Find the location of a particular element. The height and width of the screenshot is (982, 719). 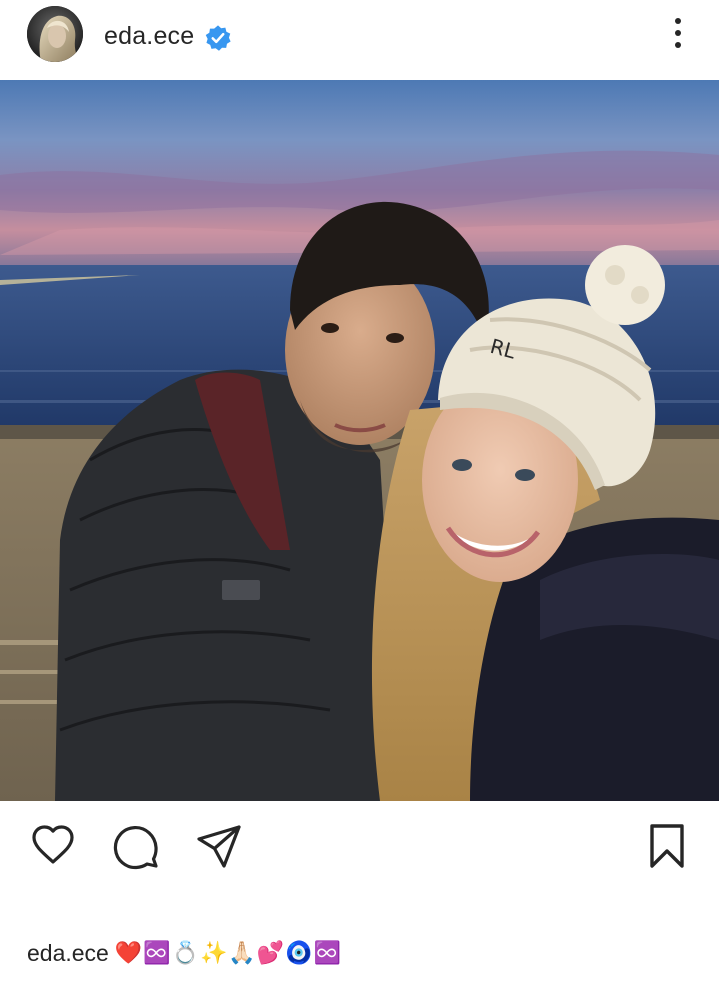

username: eda.ece is located at coordinates (149, 36).